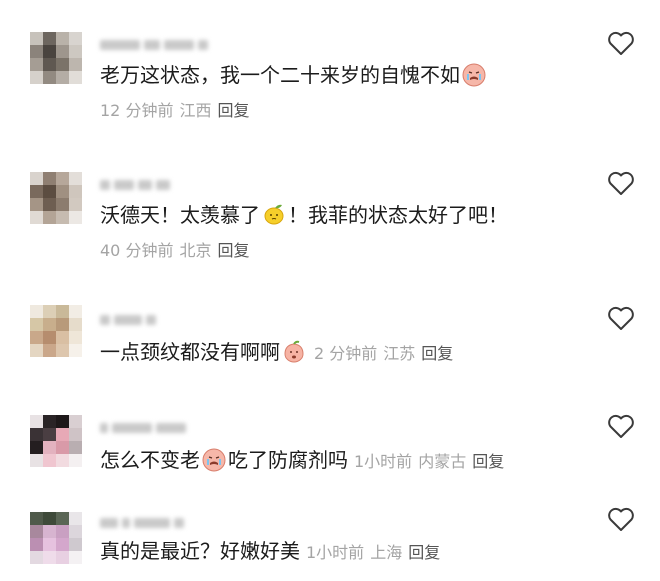 The image size is (660, 581). I want to click on comment-meta: 12 分钟前 江西 回复, so click(177, 111).